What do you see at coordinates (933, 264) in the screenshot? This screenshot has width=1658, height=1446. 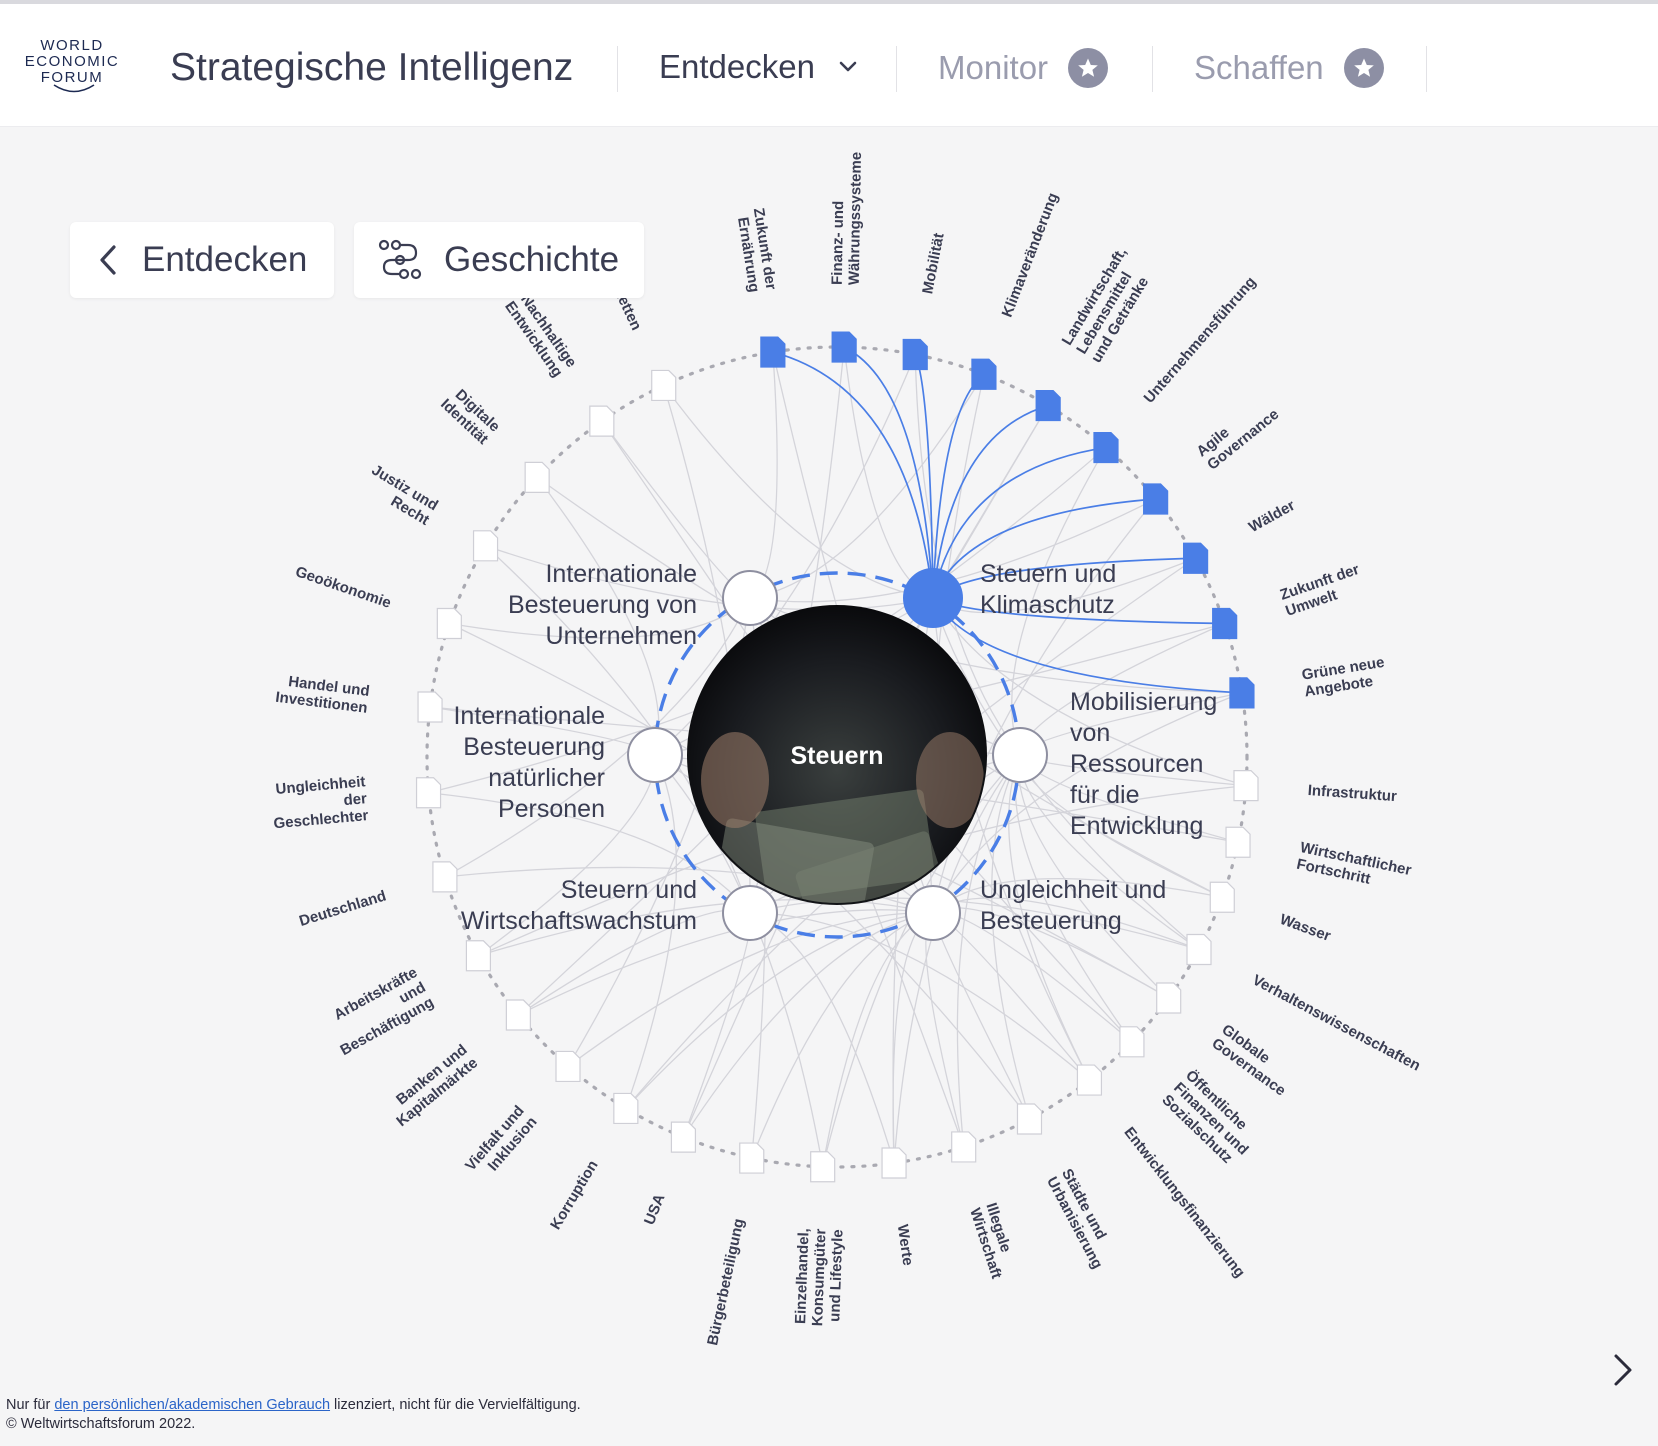 I see `topic-label: Mobilität` at bounding box center [933, 264].